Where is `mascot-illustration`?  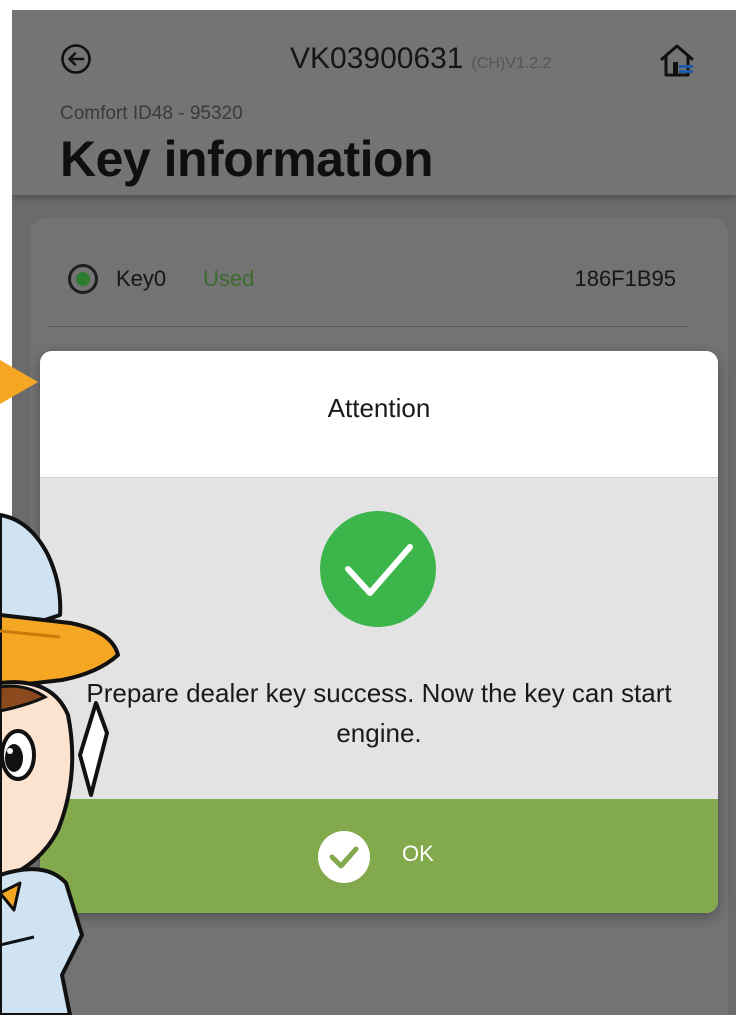 mascot-illustration is located at coordinates (65, 760).